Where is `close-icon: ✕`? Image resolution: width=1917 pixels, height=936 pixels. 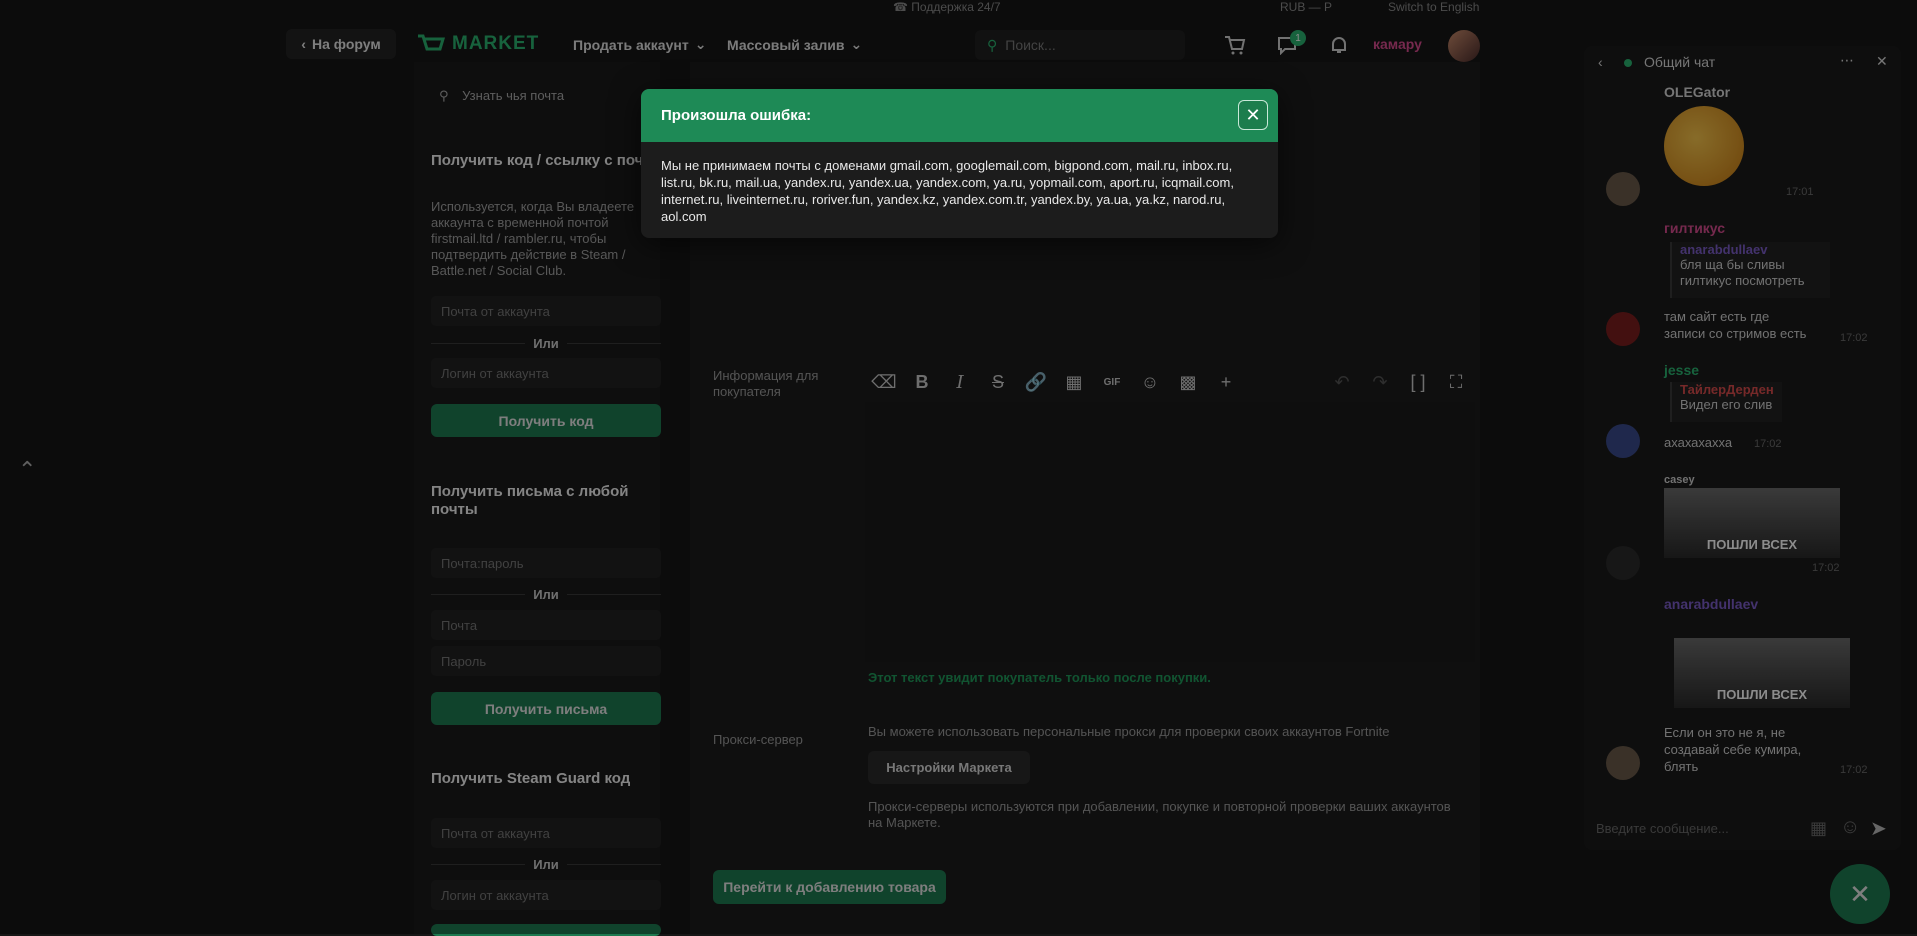
close-icon: ✕ is located at coordinates (1253, 114).